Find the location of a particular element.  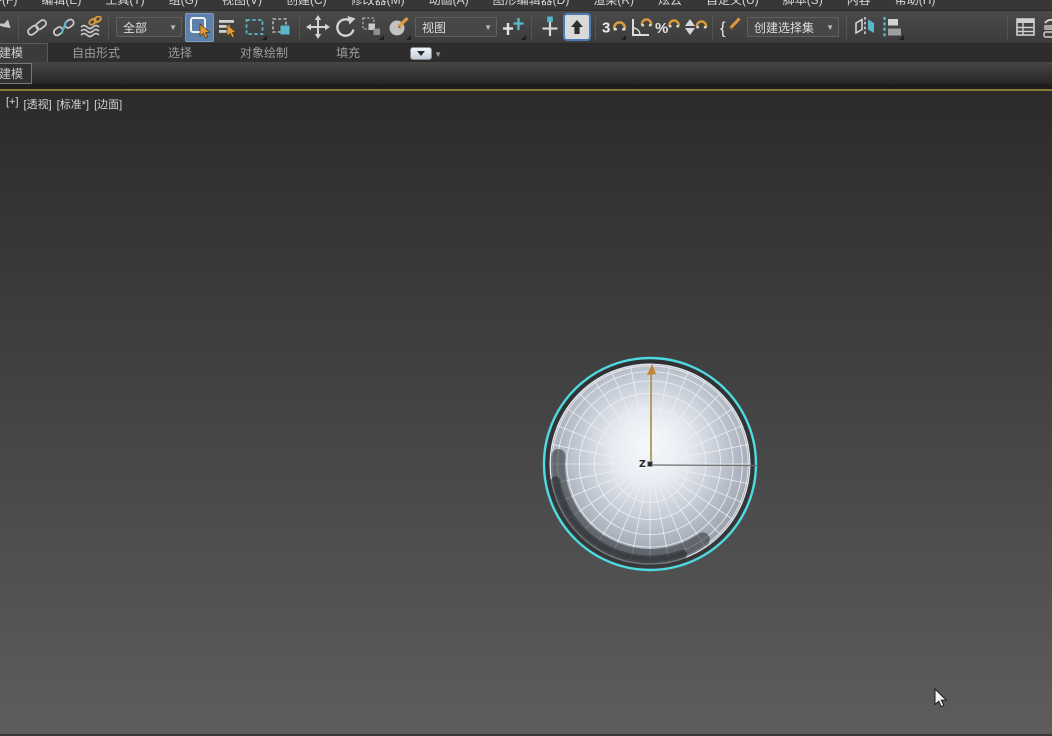

menu-views: 视图(V) is located at coordinates (242, 4).